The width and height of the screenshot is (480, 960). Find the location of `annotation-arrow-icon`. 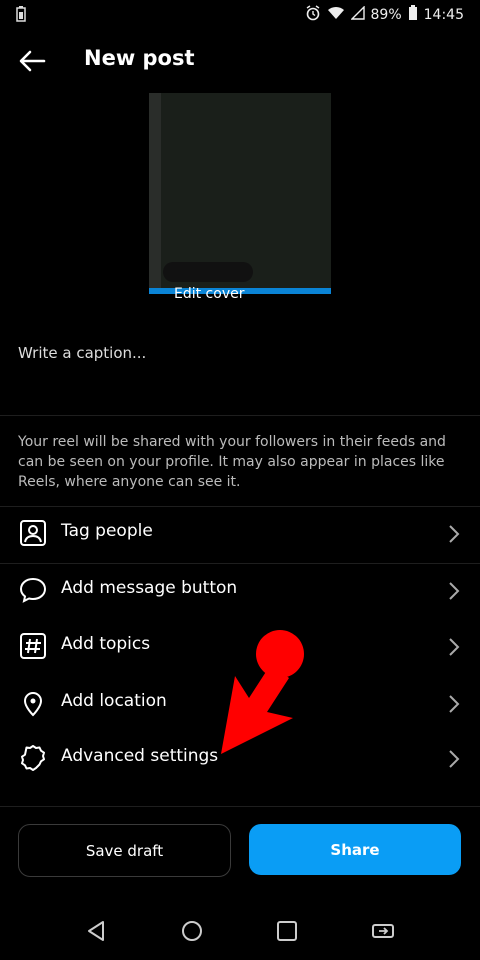

annotation-arrow-icon is located at coordinates (270, 693).